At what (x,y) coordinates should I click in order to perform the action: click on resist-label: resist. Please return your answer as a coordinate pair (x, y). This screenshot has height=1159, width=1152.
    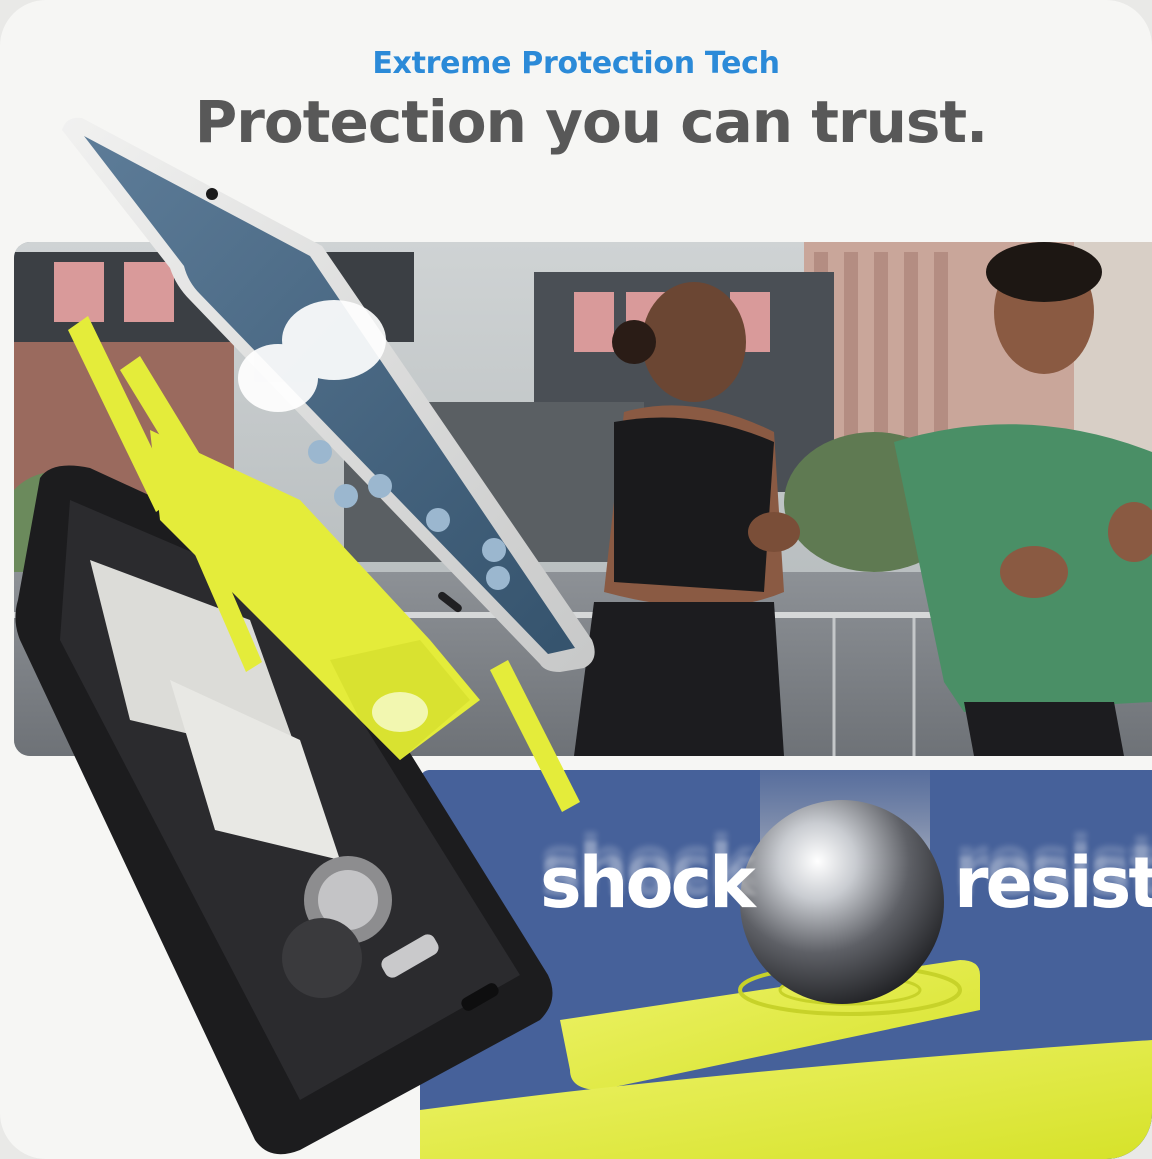
    Looking at the image, I should click on (1053, 883).